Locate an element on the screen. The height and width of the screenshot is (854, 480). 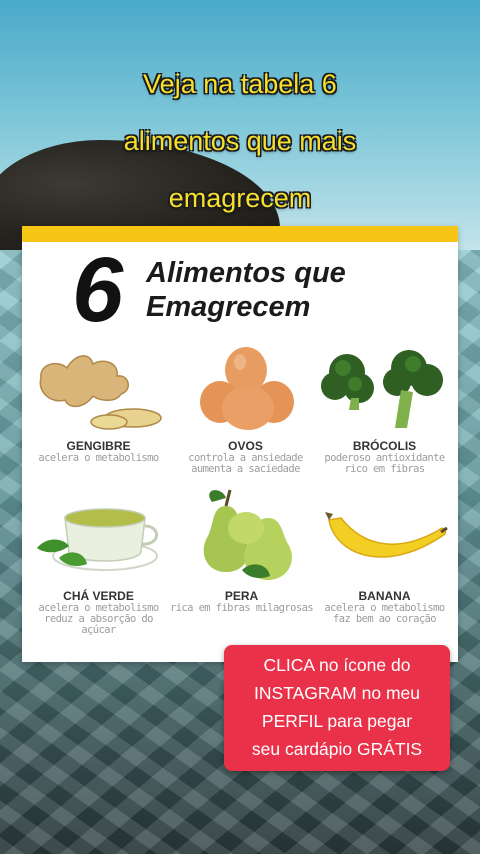
card-title: 6 Alimentos que Emagrecem is located at coordinates (252, 290).